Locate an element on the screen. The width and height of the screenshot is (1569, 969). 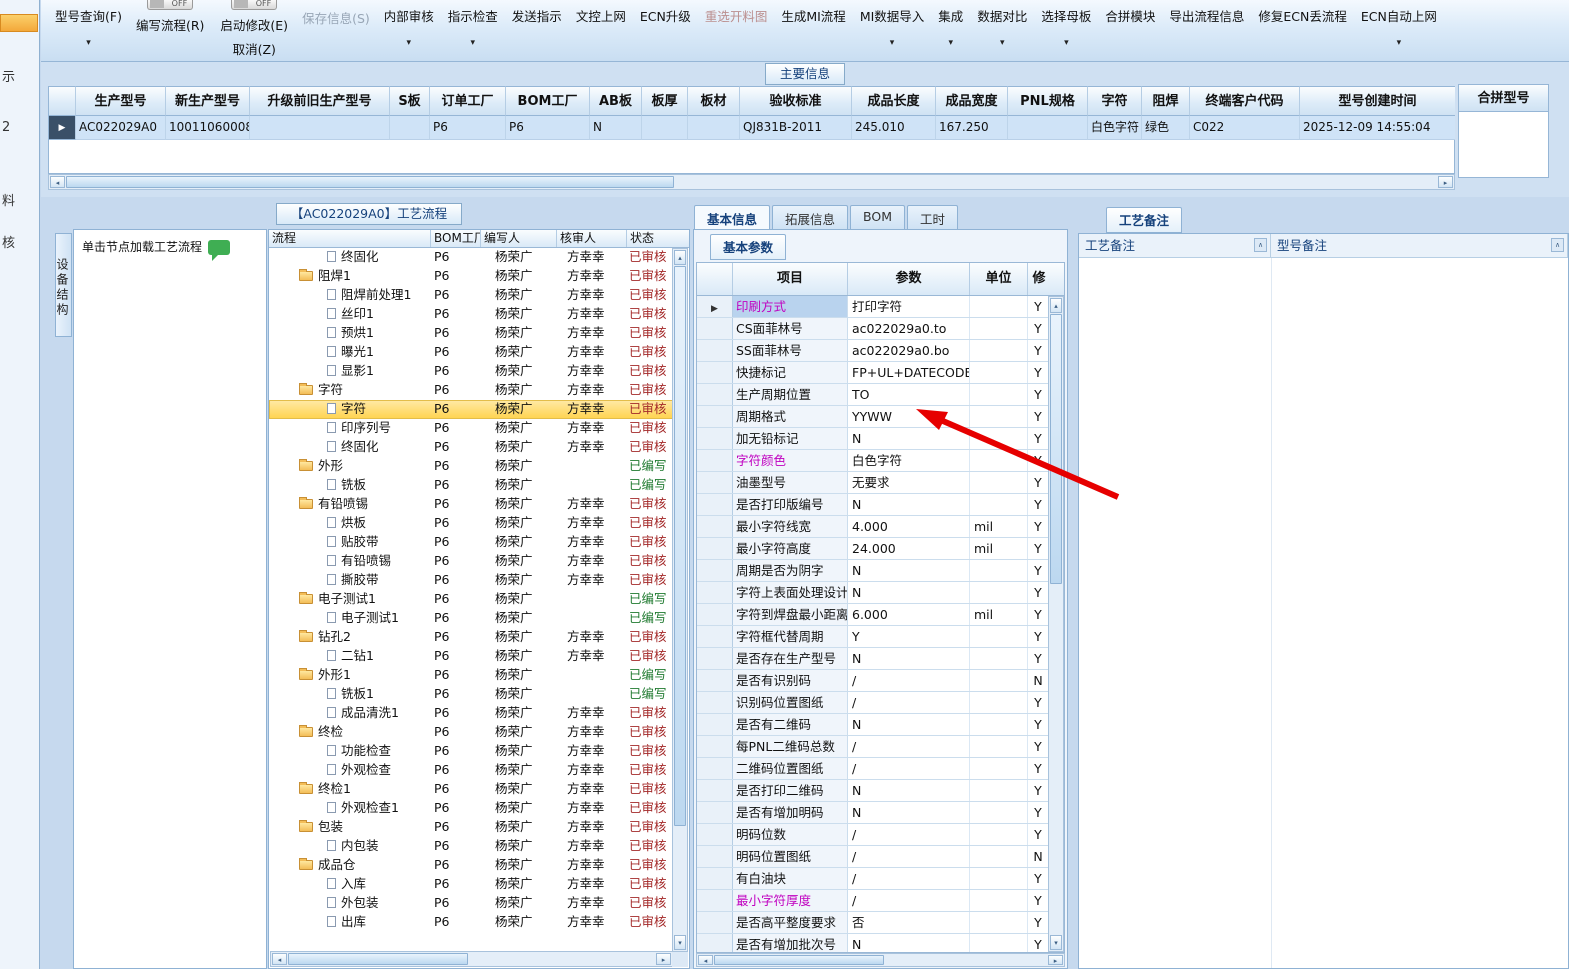
parameter-row: ▶ CS面菲林号 ac022029a0.to Y is located at coordinates (872, 329).